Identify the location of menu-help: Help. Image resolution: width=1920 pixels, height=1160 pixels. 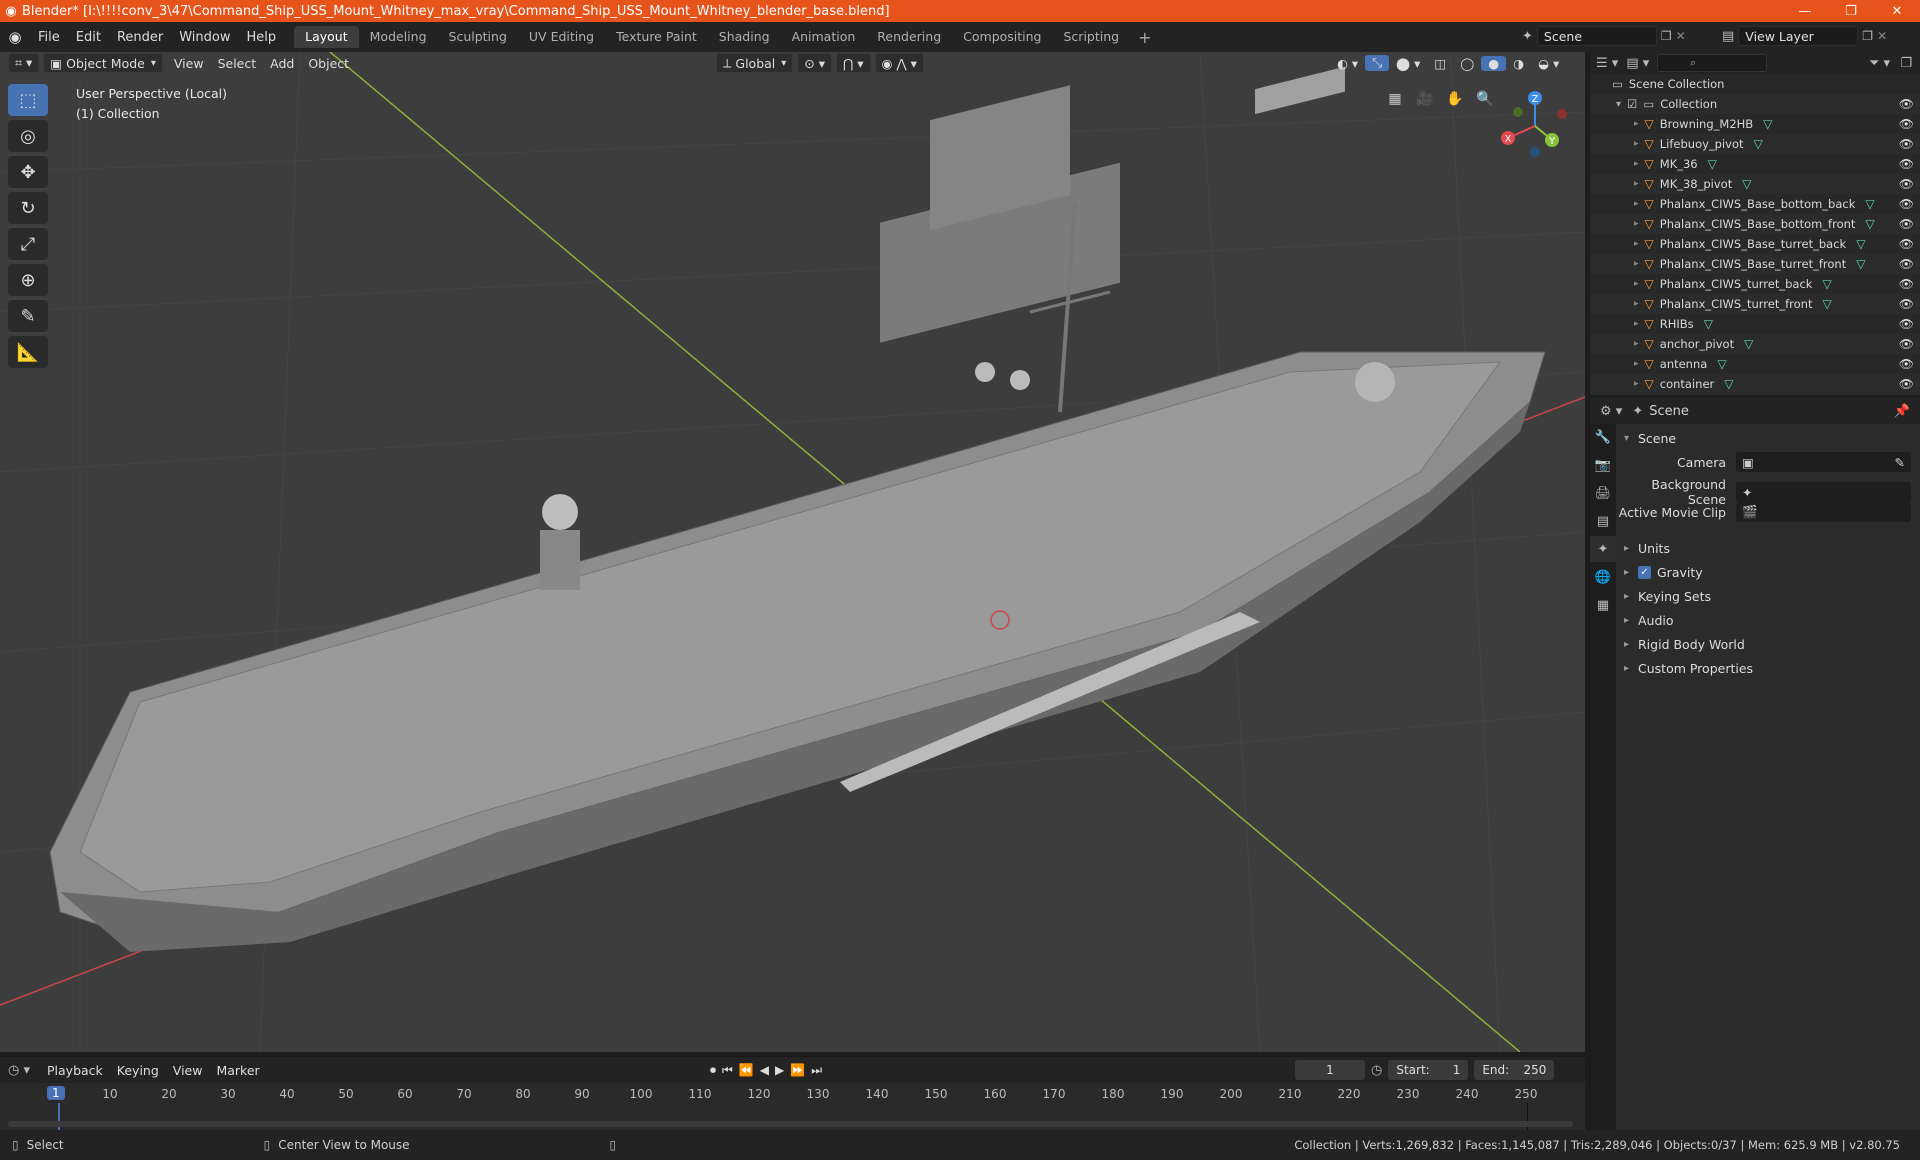
(262, 37).